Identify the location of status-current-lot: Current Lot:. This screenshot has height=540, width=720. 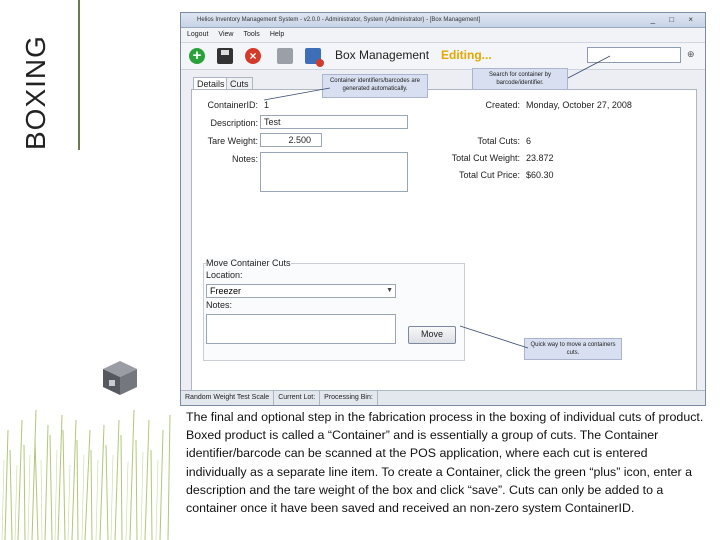
(297, 398).